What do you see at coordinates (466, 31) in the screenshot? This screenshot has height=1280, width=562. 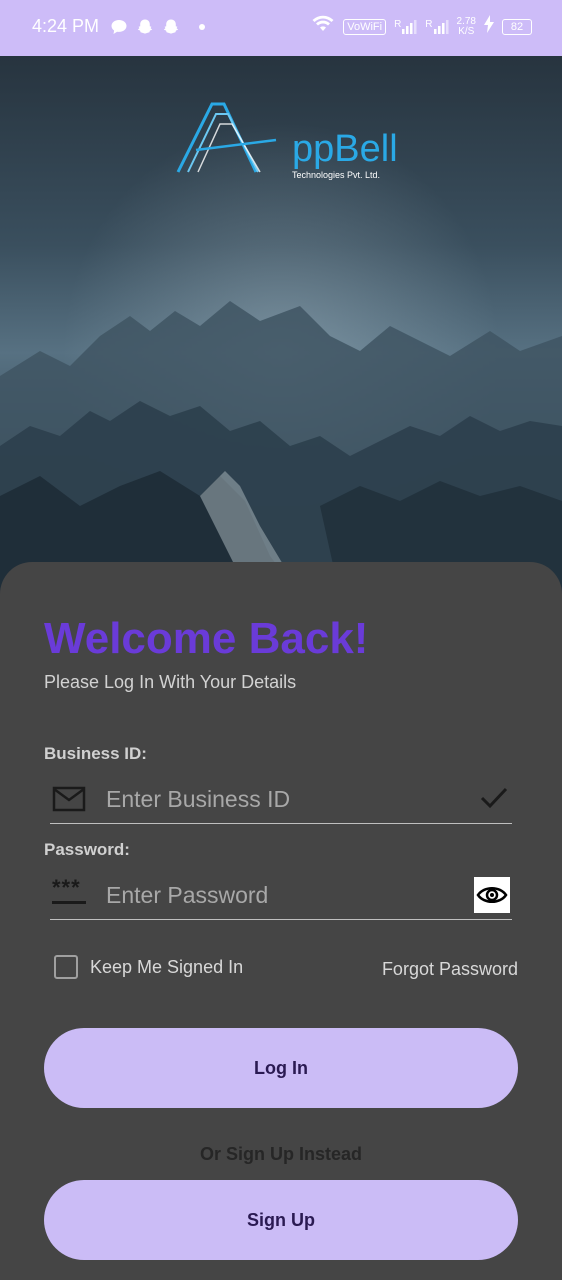 I see `network-speed-unit: K/S` at bounding box center [466, 31].